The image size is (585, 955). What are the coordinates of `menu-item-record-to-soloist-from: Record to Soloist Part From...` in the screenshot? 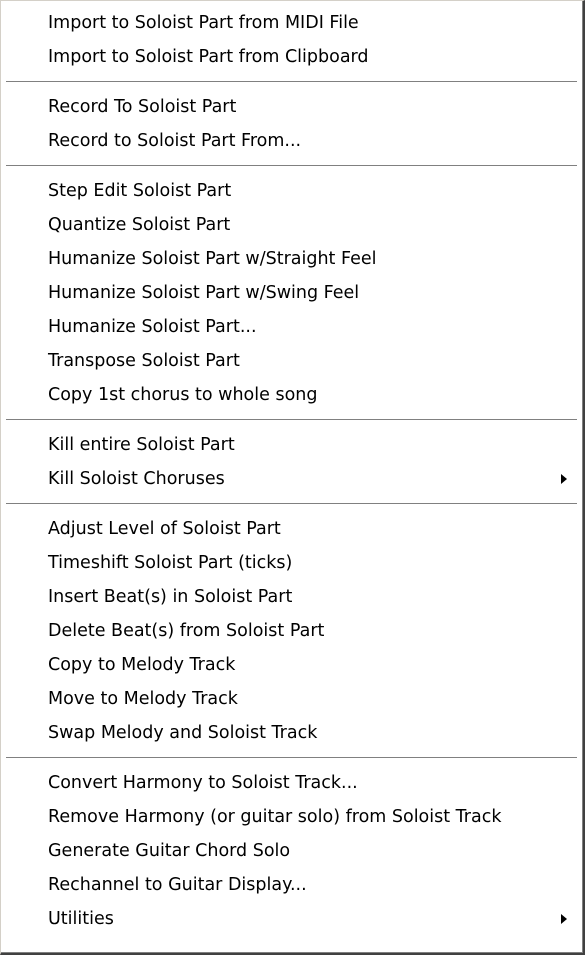 It's located at (292, 141).